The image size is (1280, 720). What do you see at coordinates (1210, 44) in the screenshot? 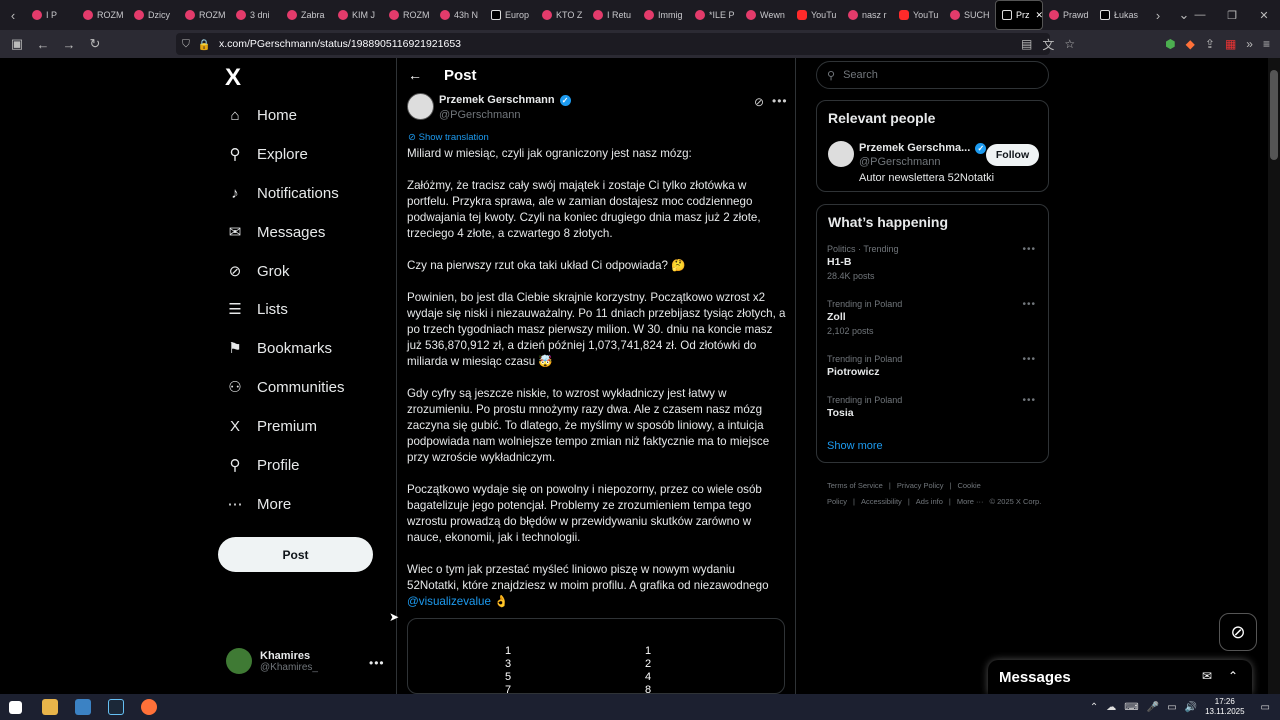
I see `share-icon: ⇪` at bounding box center [1210, 44].